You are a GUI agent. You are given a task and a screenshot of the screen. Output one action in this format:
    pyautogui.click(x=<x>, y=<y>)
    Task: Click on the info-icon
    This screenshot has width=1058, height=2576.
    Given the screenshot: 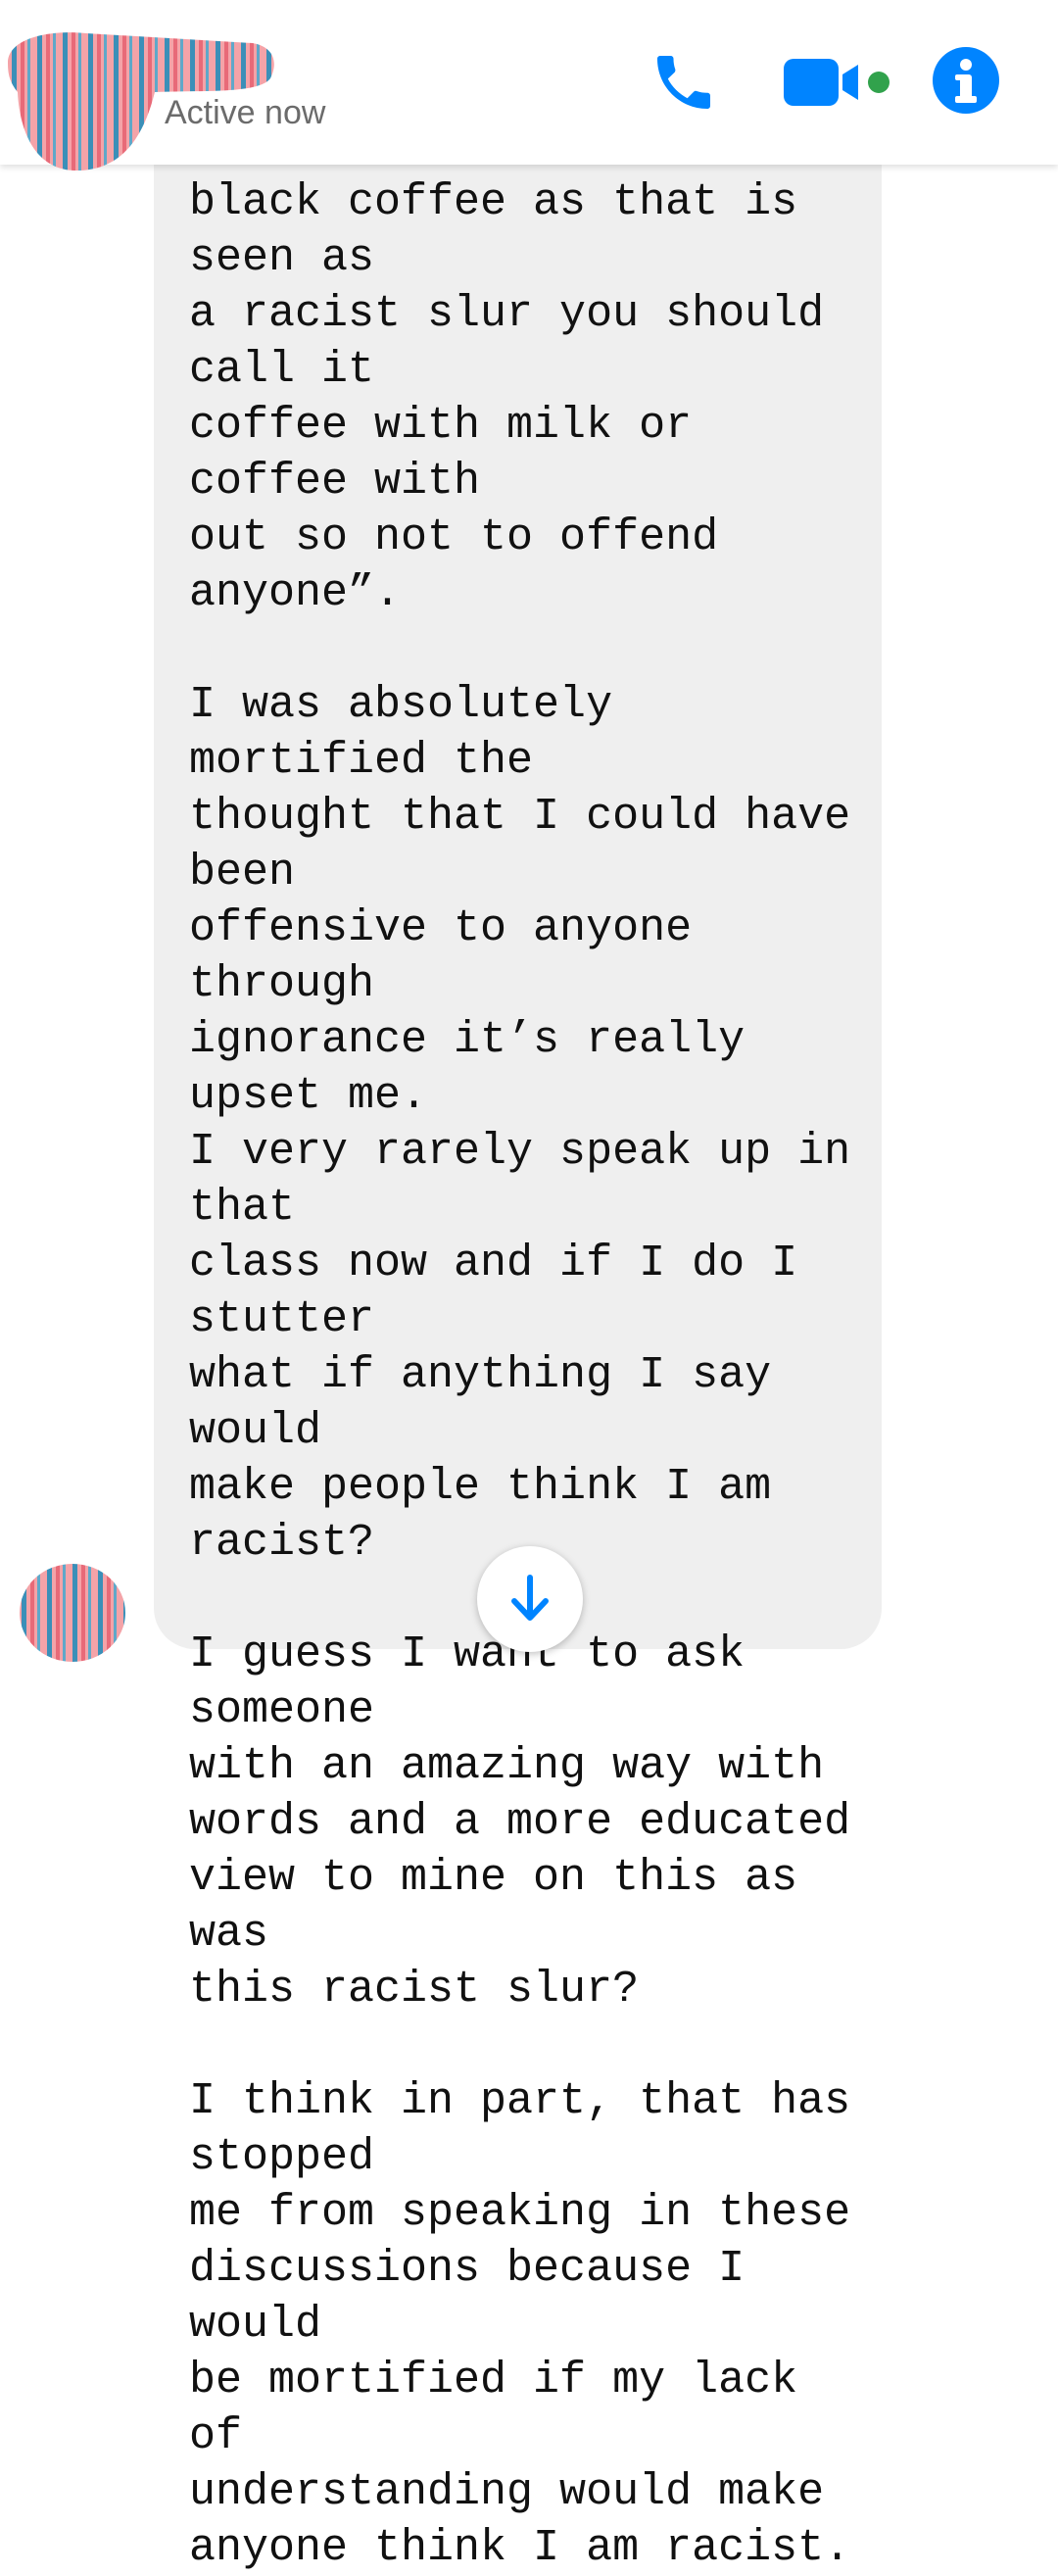 What is the action you would take?
    pyautogui.click(x=966, y=80)
    